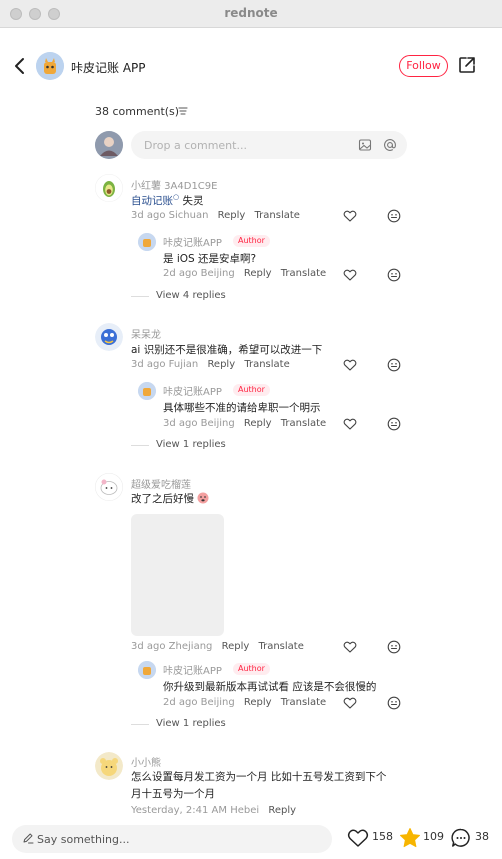 The image size is (502, 859). I want to click on commenter-name: 小红薯 3A4D1C9E, so click(174, 184).